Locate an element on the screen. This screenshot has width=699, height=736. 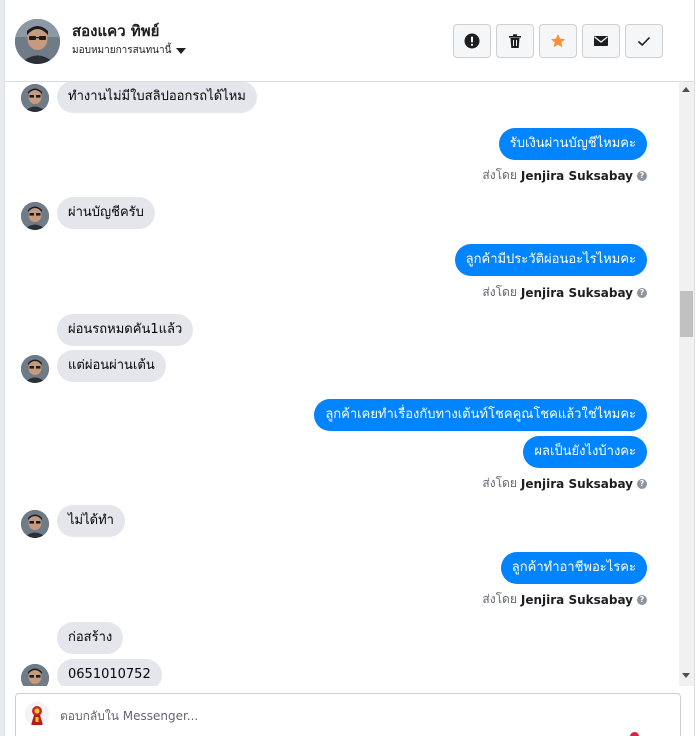
panel-edge is located at coordinates (696, 368).